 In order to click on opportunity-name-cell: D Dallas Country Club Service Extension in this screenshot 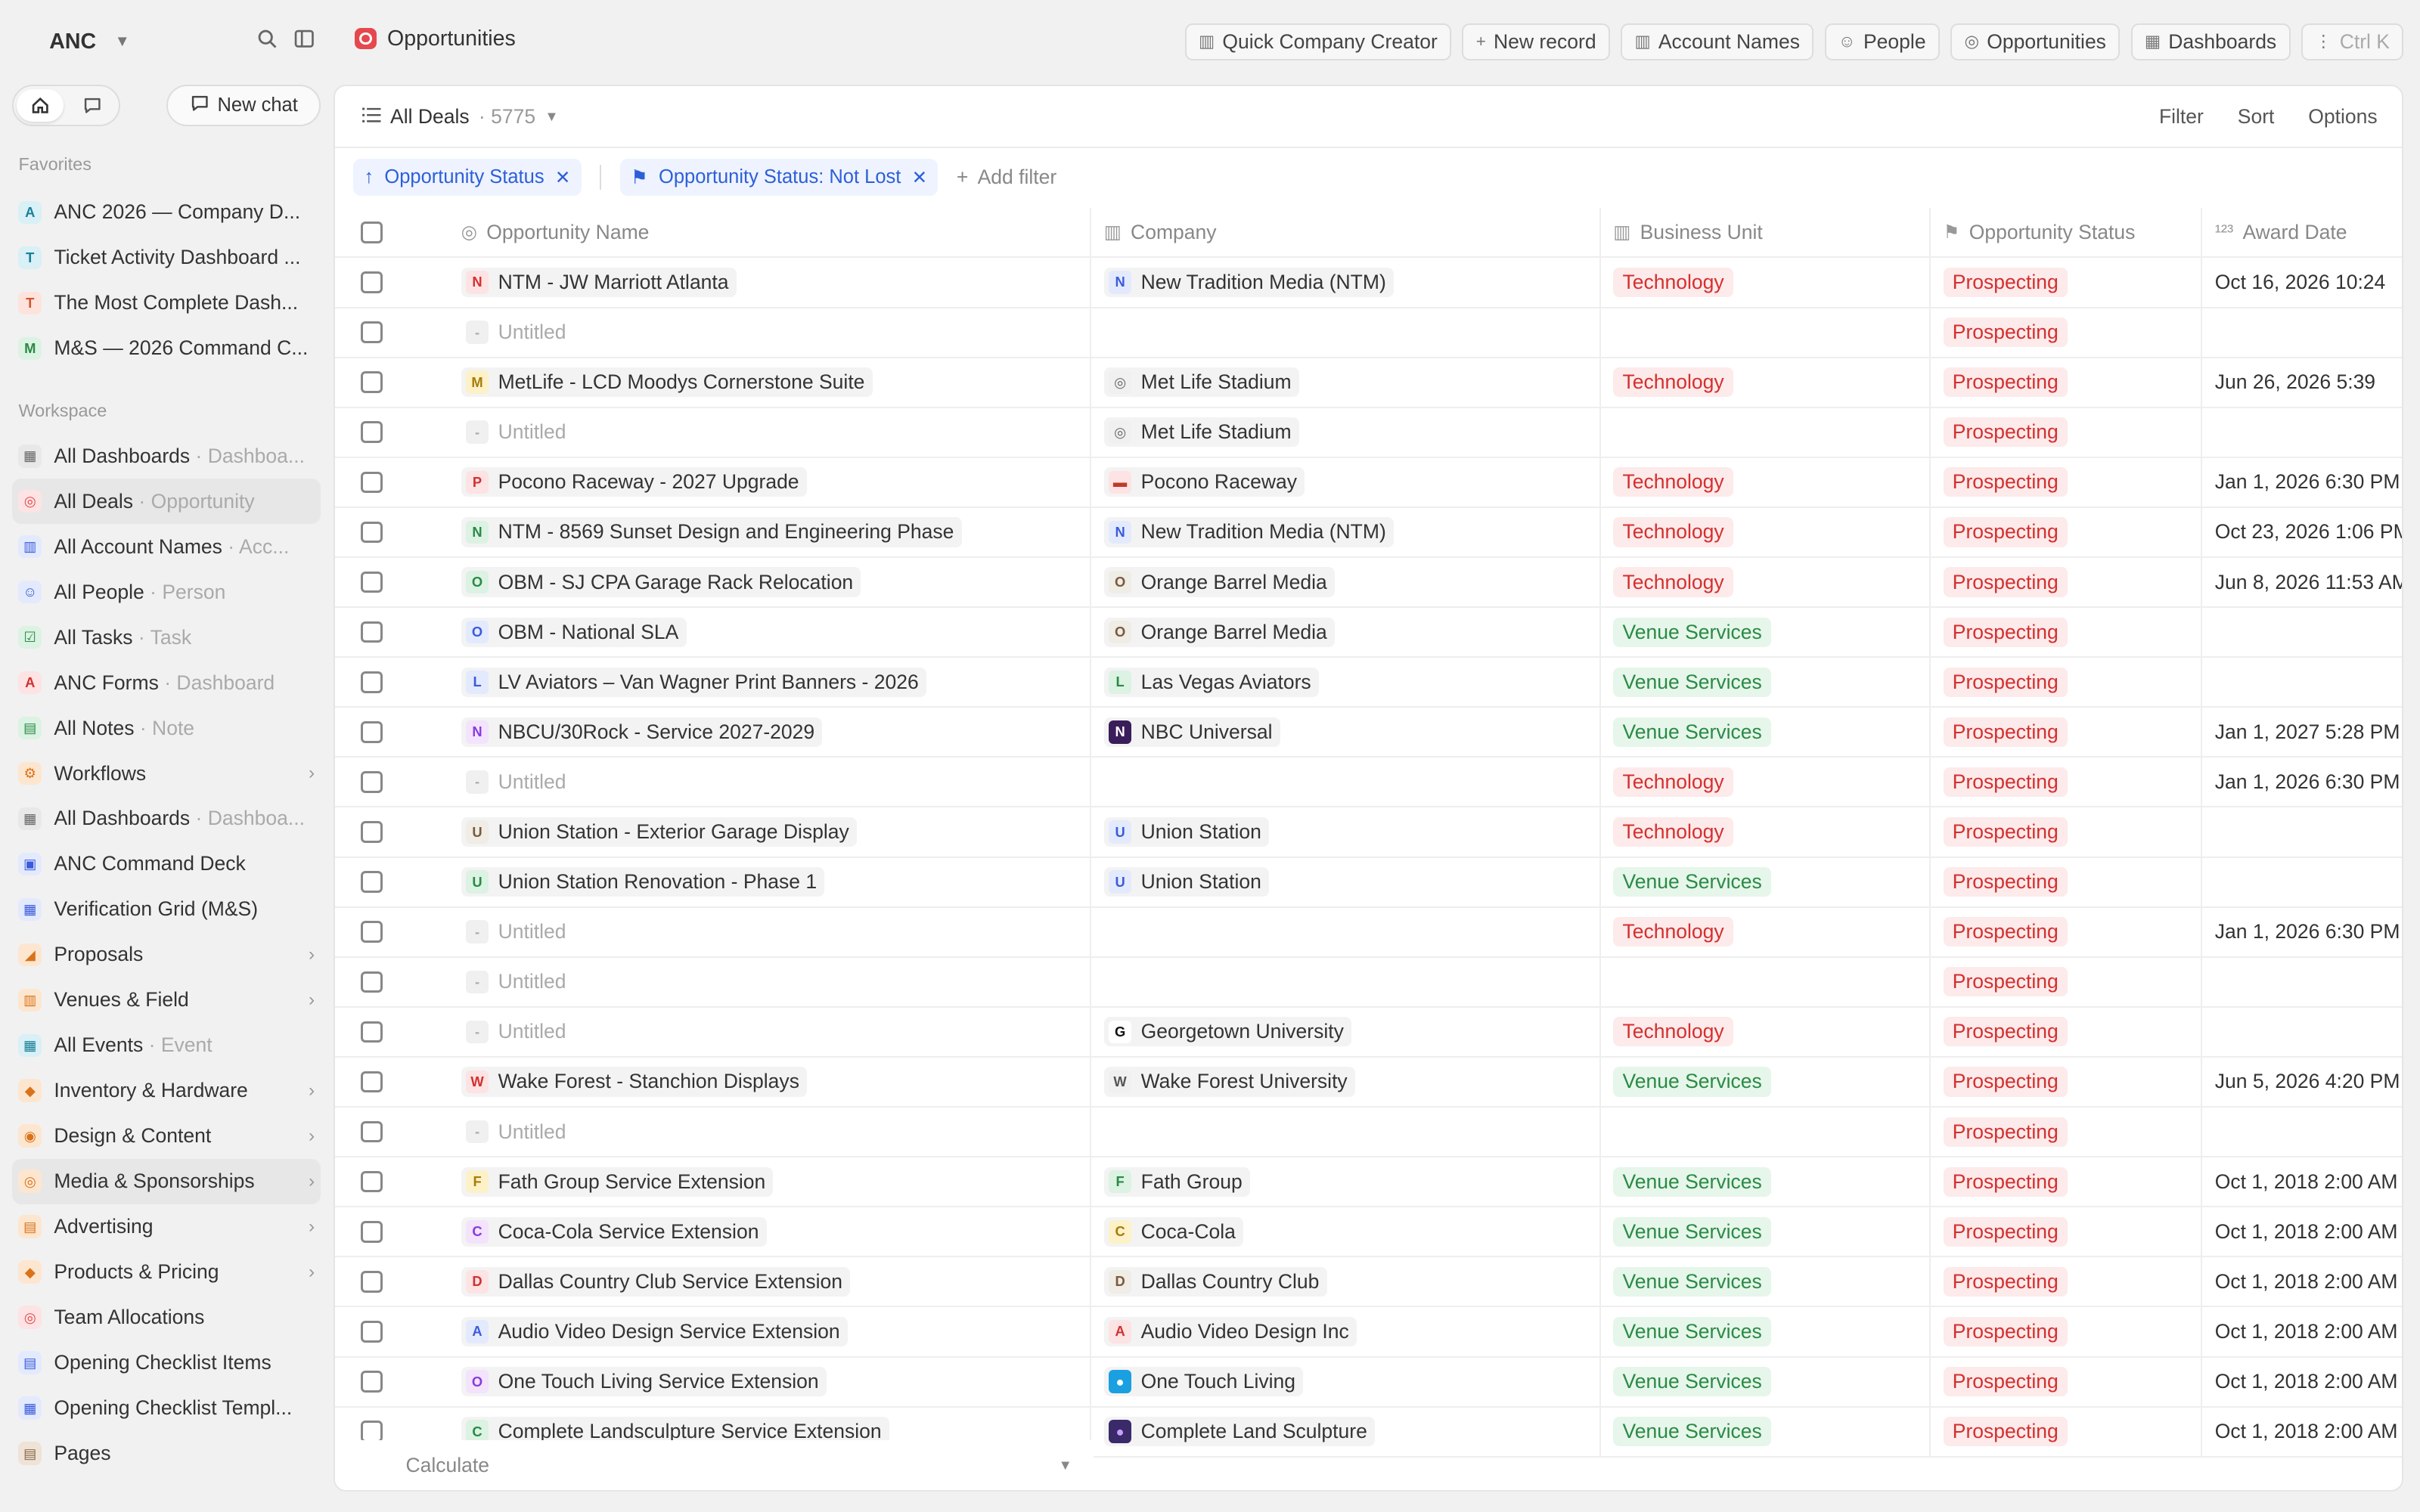, I will do `click(748, 1281)`.